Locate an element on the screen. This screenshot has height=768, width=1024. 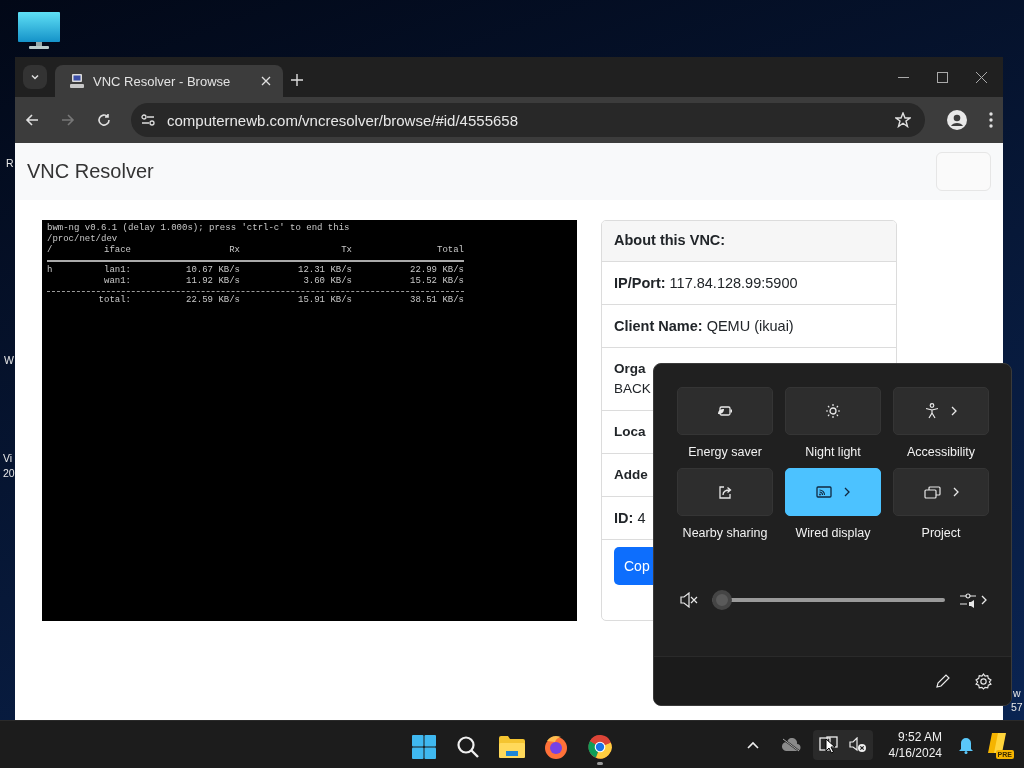
running-indicator is located at coordinates (600, 763).